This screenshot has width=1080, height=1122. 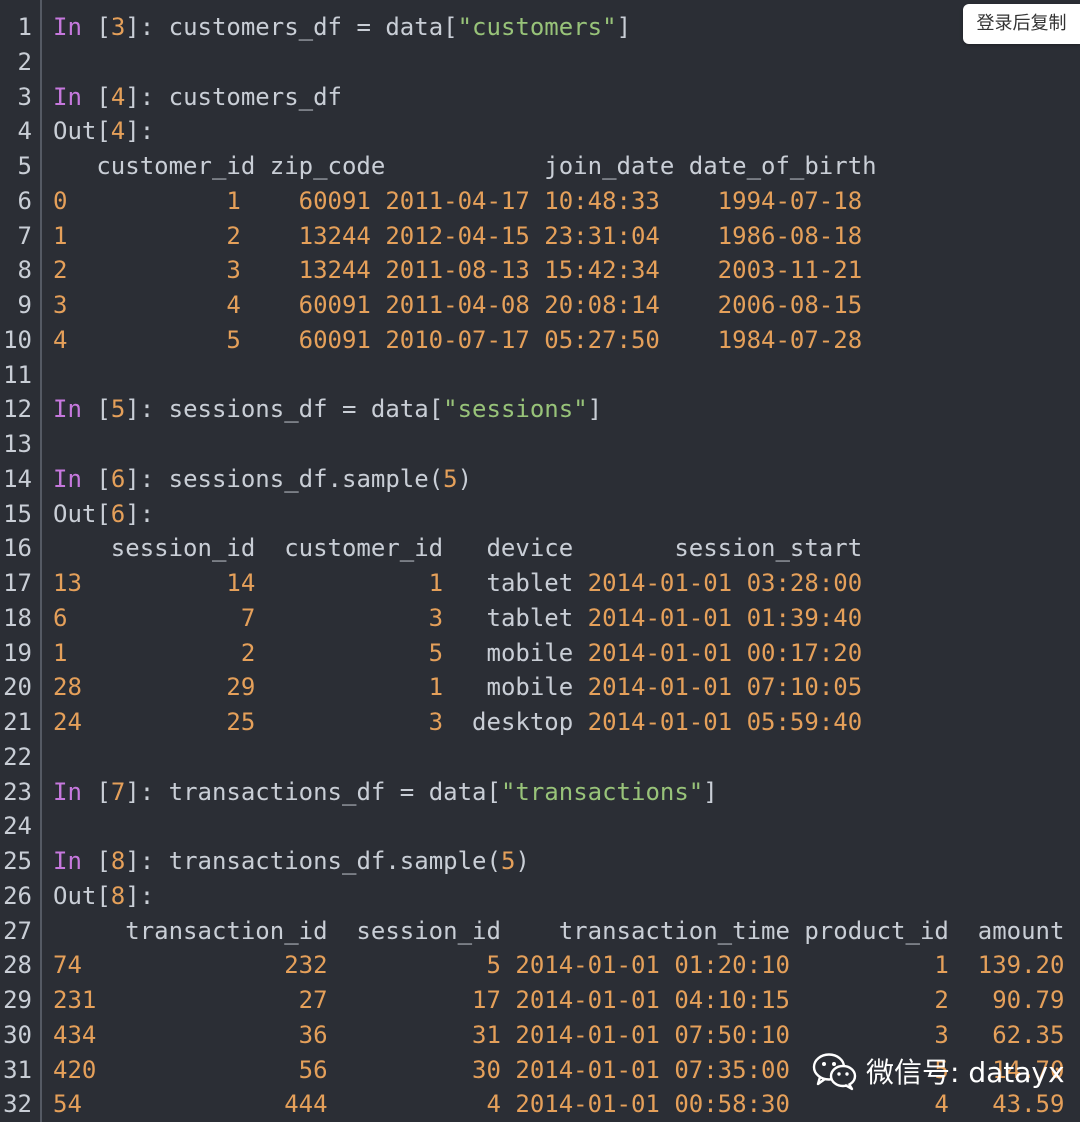 What do you see at coordinates (17, 1104) in the screenshot?
I see `line-number: 32` at bounding box center [17, 1104].